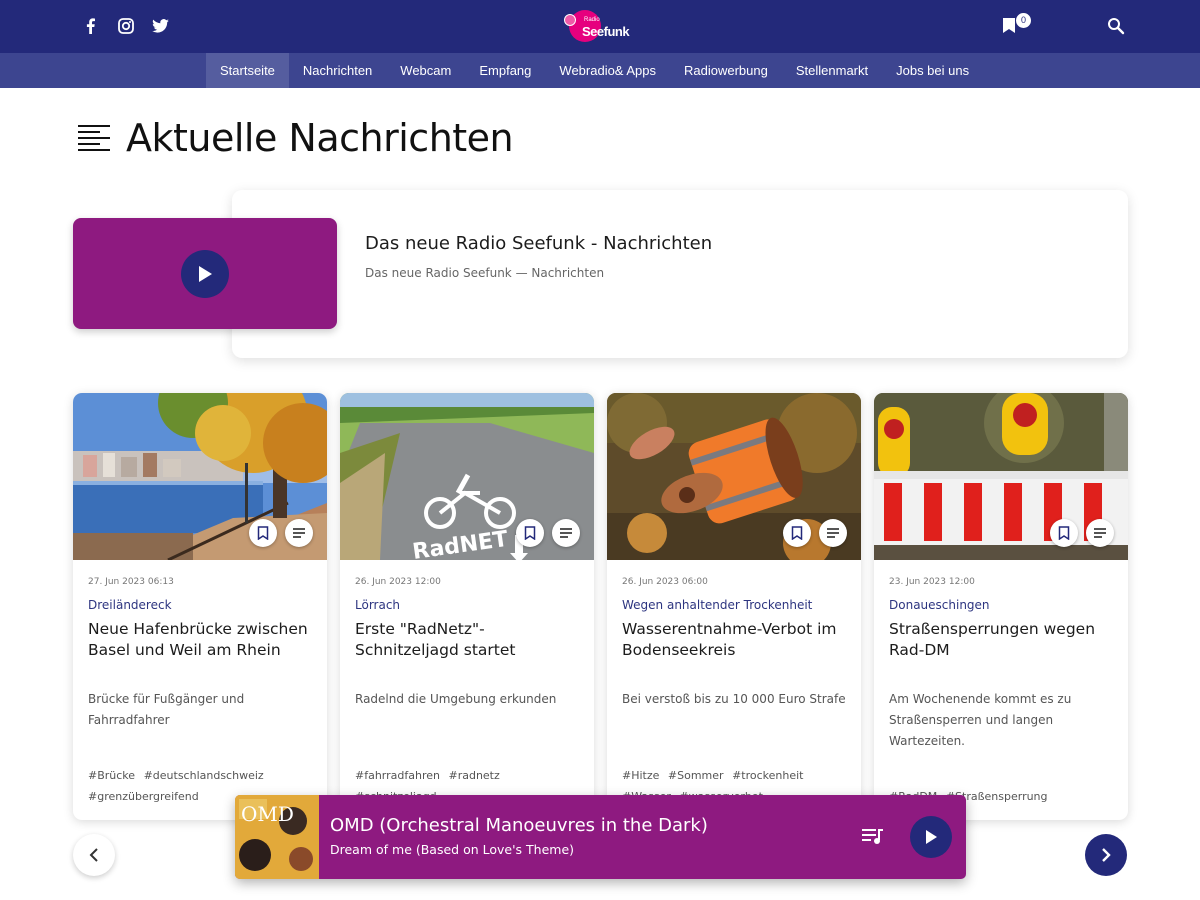 The image size is (1200, 900). What do you see at coordinates (932, 582) in the screenshot?
I see `article-date: 23. Jun 2023 12:00` at bounding box center [932, 582].